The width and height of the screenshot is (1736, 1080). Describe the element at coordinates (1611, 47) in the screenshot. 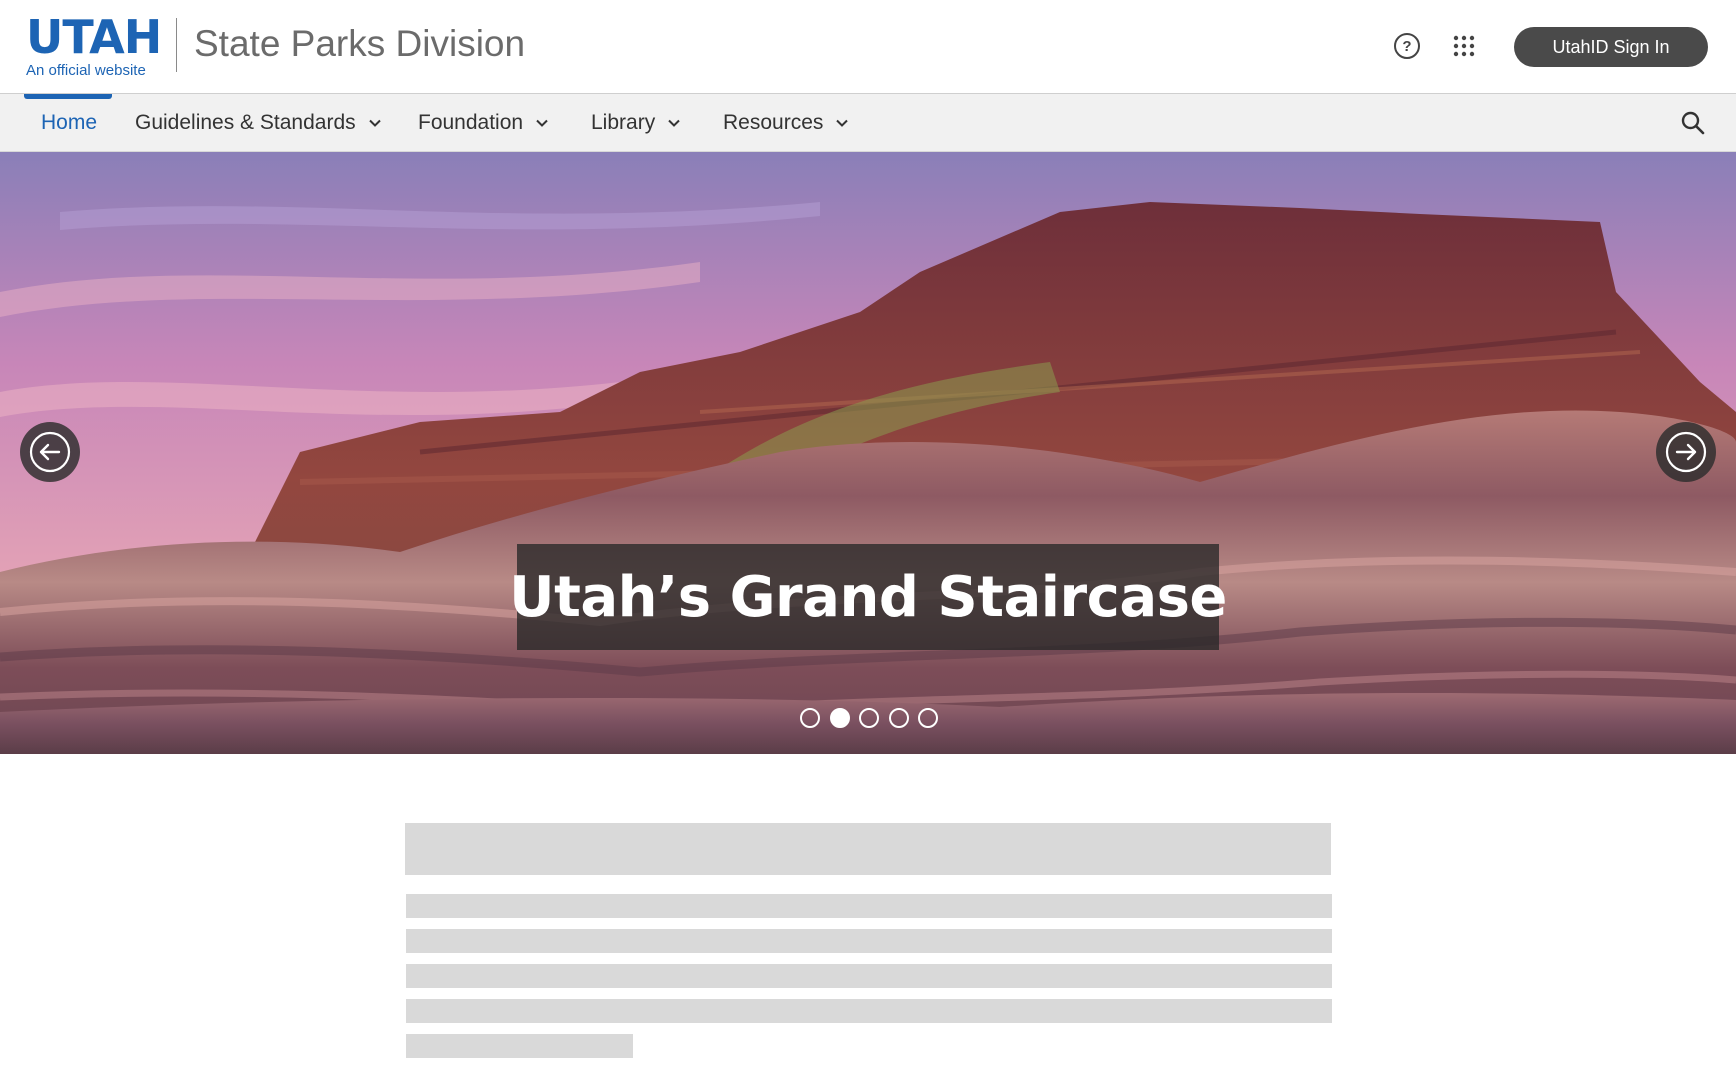

I see `utahid-signin-button: UtahID Sign In` at that location.